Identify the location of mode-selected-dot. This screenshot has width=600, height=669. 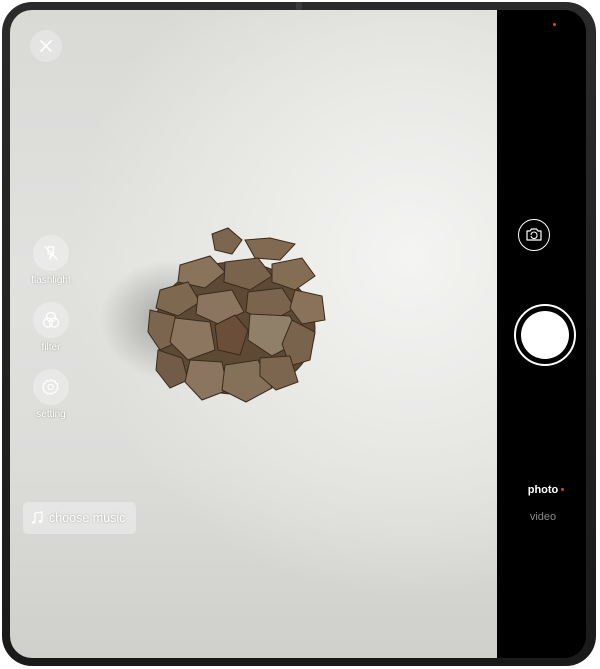
(562, 489).